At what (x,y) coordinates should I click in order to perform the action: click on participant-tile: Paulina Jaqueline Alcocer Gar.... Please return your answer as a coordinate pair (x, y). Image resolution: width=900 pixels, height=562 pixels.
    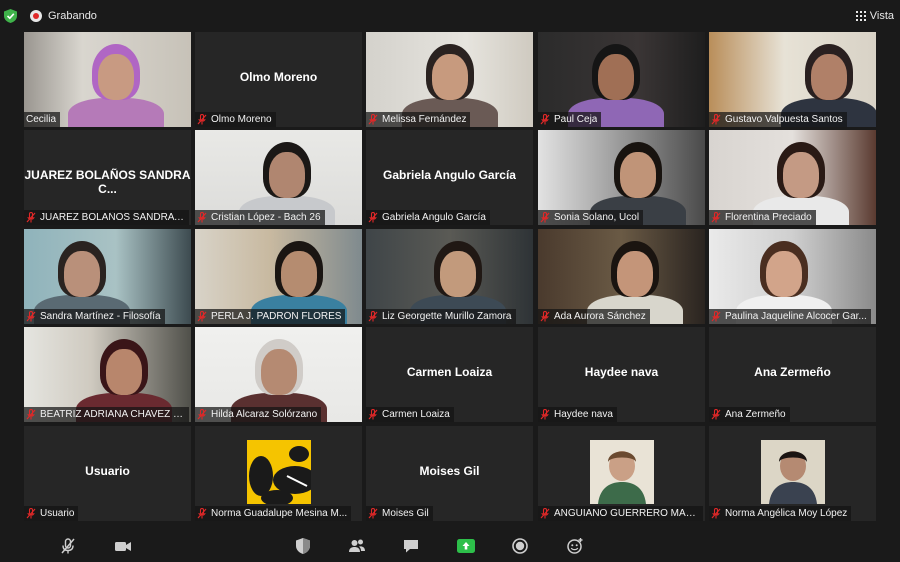
    Looking at the image, I should click on (792, 276).